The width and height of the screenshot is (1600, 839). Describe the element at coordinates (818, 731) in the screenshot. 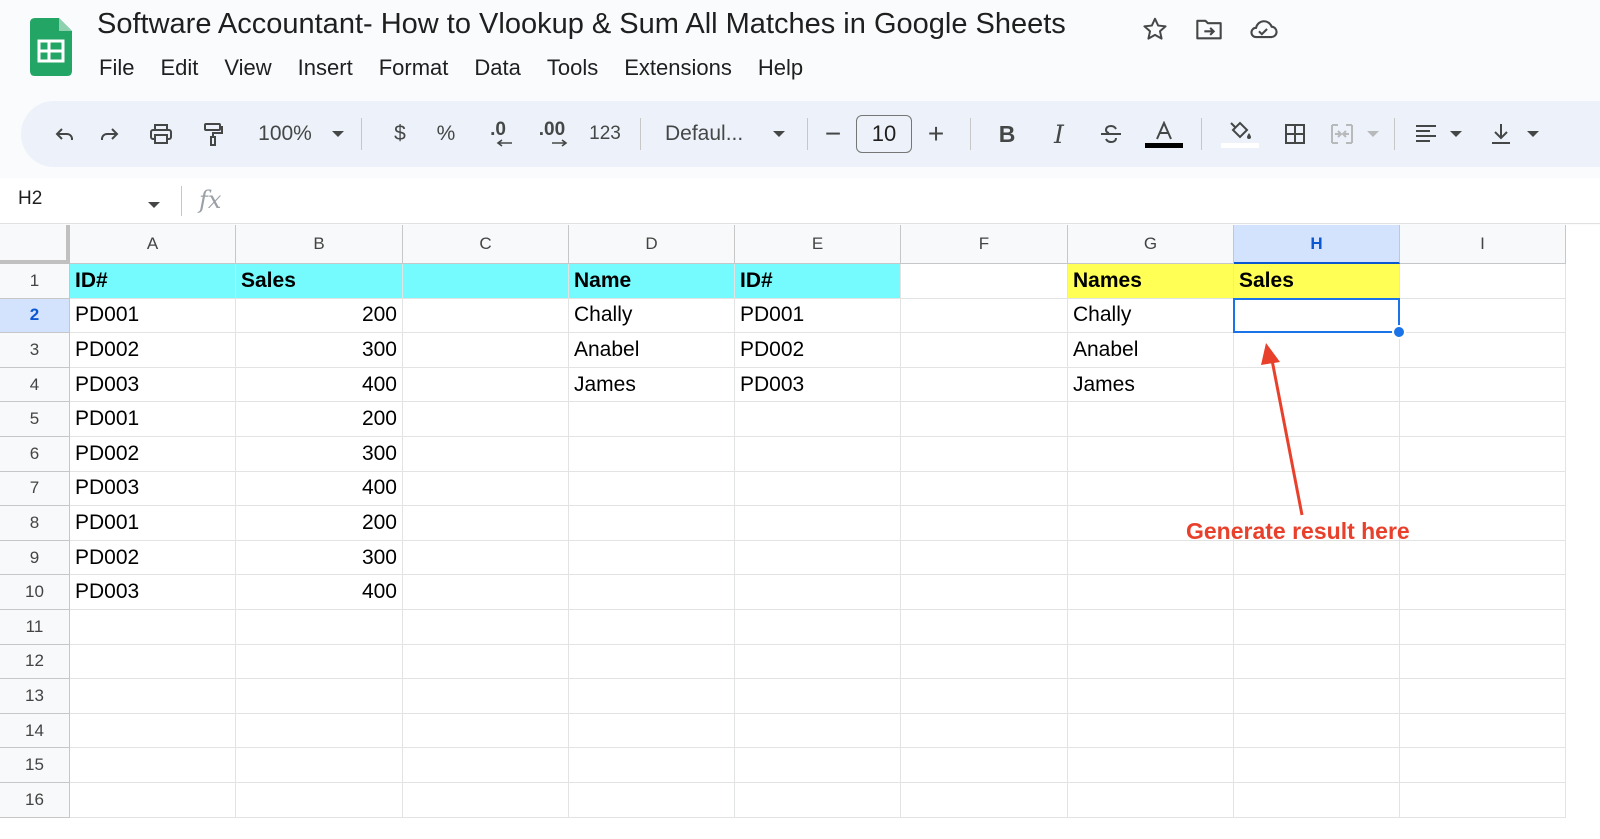

I see `cell-e14` at that location.